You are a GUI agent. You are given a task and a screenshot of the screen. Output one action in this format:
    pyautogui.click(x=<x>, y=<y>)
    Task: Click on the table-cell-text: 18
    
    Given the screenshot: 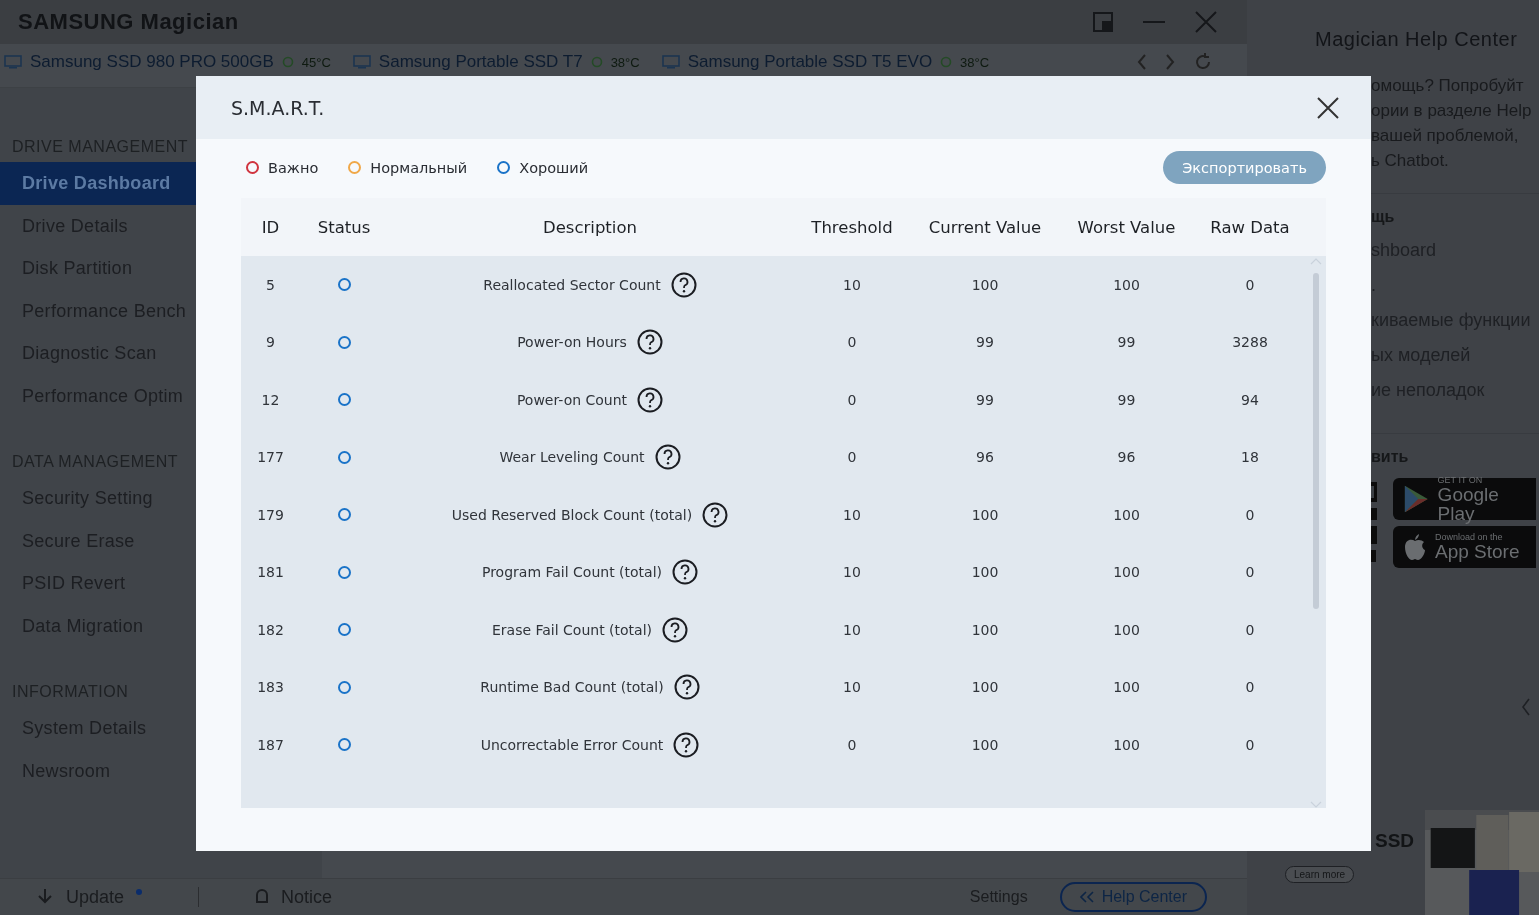 What is the action you would take?
    pyautogui.click(x=1250, y=457)
    